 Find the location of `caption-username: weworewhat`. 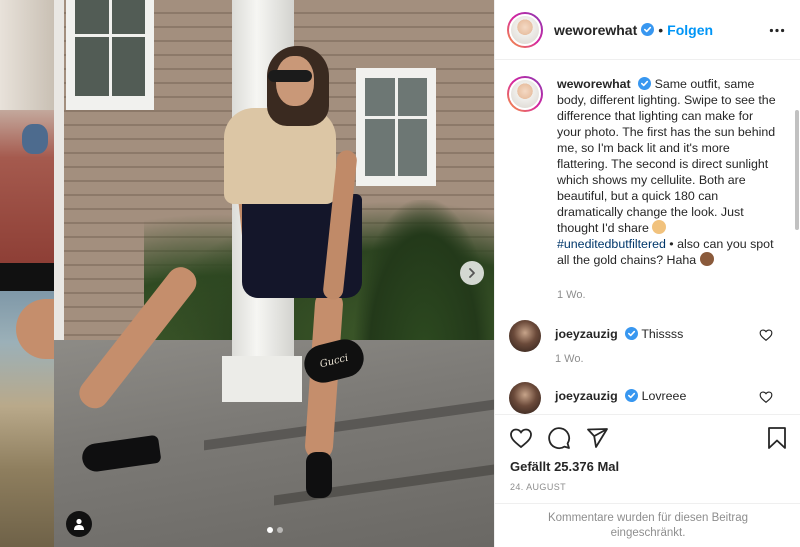

caption-username: weworewhat is located at coordinates (594, 84).